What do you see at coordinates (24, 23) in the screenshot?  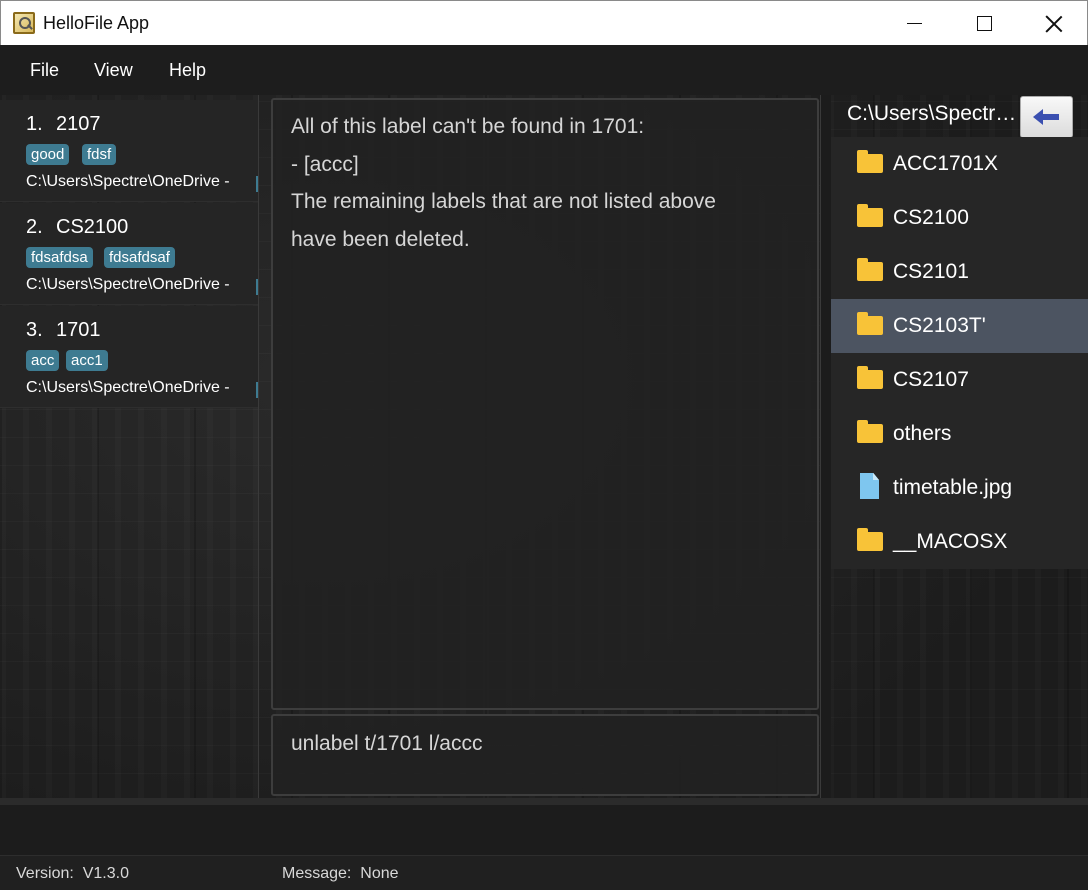 I see `app-icon` at bounding box center [24, 23].